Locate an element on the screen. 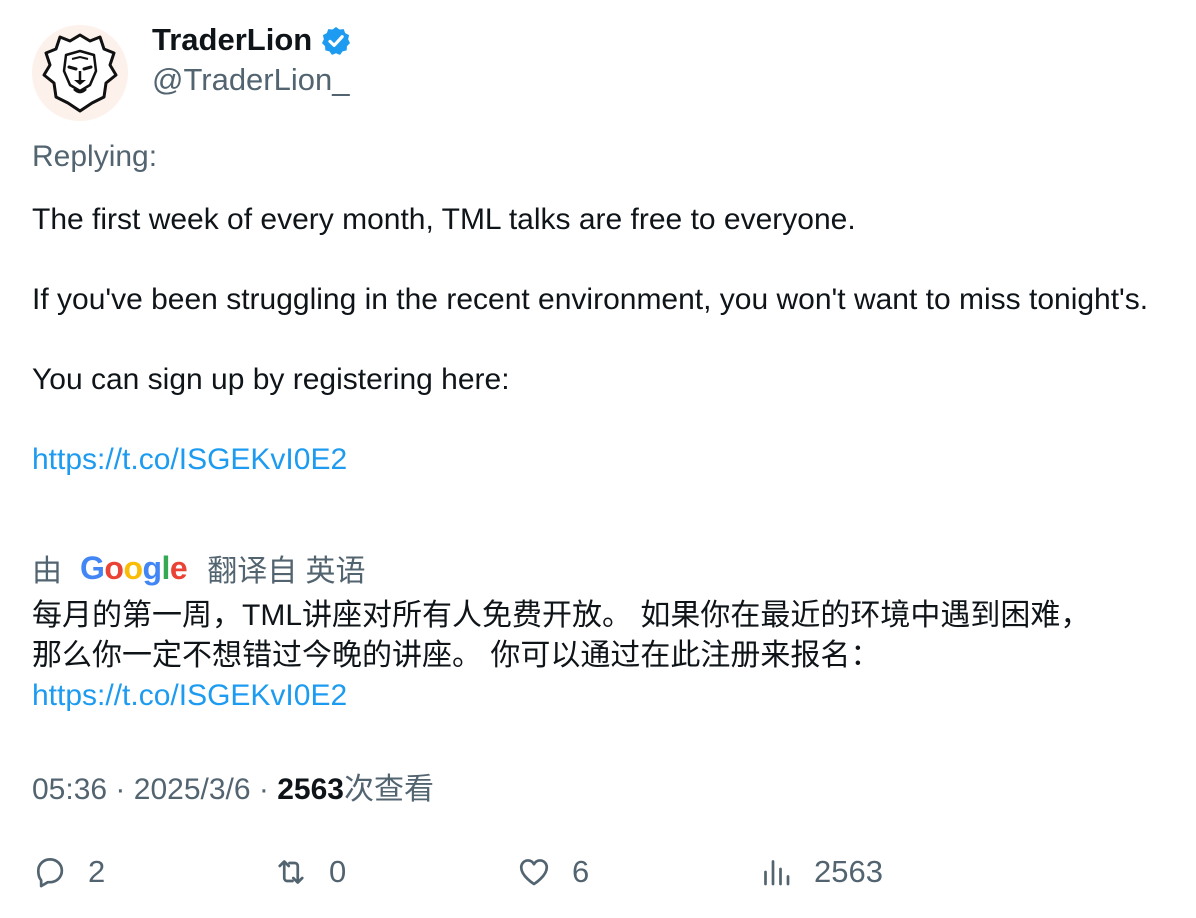 The height and width of the screenshot is (918, 1196). tweet-date: 2025/3/6 is located at coordinates (192, 789).